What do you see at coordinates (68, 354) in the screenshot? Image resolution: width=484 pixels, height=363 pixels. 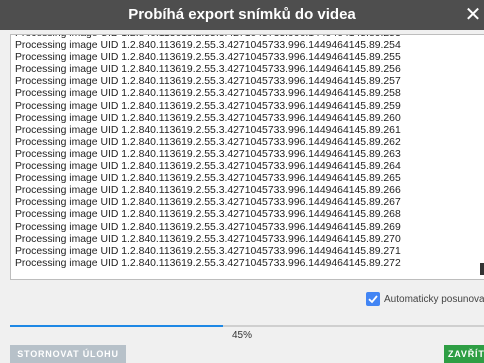 I see `cancel-task-button: STORNOVAT ÚLOHU` at bounding box center [68, 354].